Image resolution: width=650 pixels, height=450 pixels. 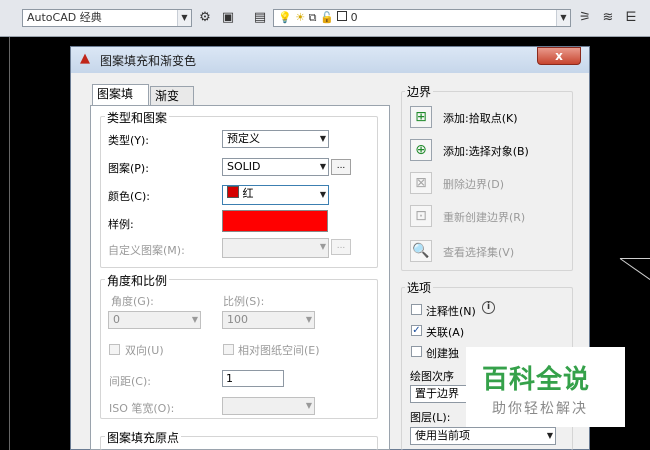 What do you see at coordinates (107, 18) in the screenshot?
I see `workspace-combo: AutoCAD 经典 ▼` at bounding box center [107, 18].